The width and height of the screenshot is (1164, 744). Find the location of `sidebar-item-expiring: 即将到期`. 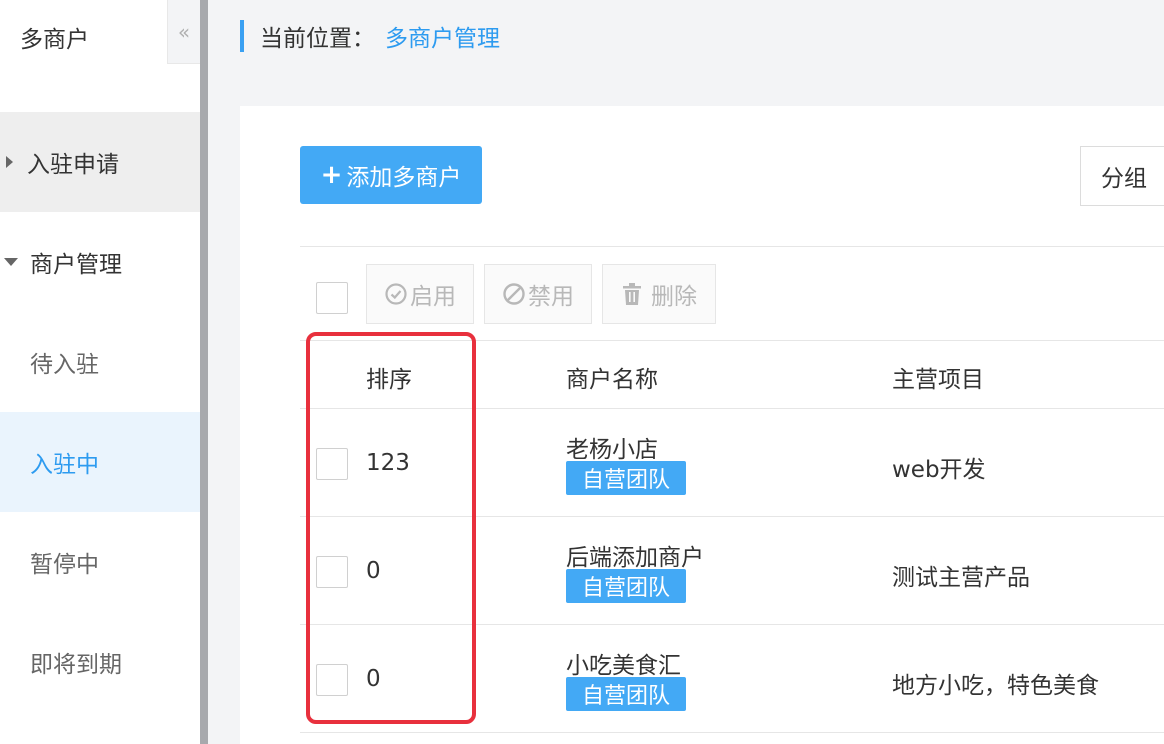

sidebar-item-expiring: 即将到期 is located at coordinates (100, 662).